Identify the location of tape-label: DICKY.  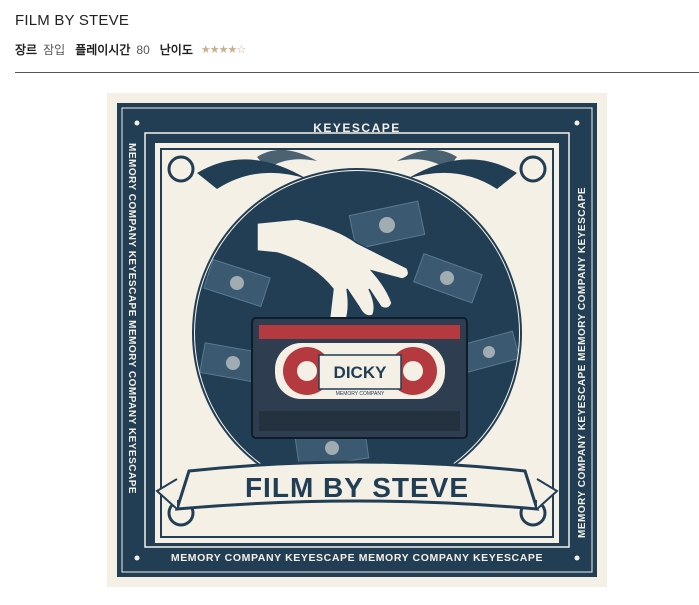
(361, 372).